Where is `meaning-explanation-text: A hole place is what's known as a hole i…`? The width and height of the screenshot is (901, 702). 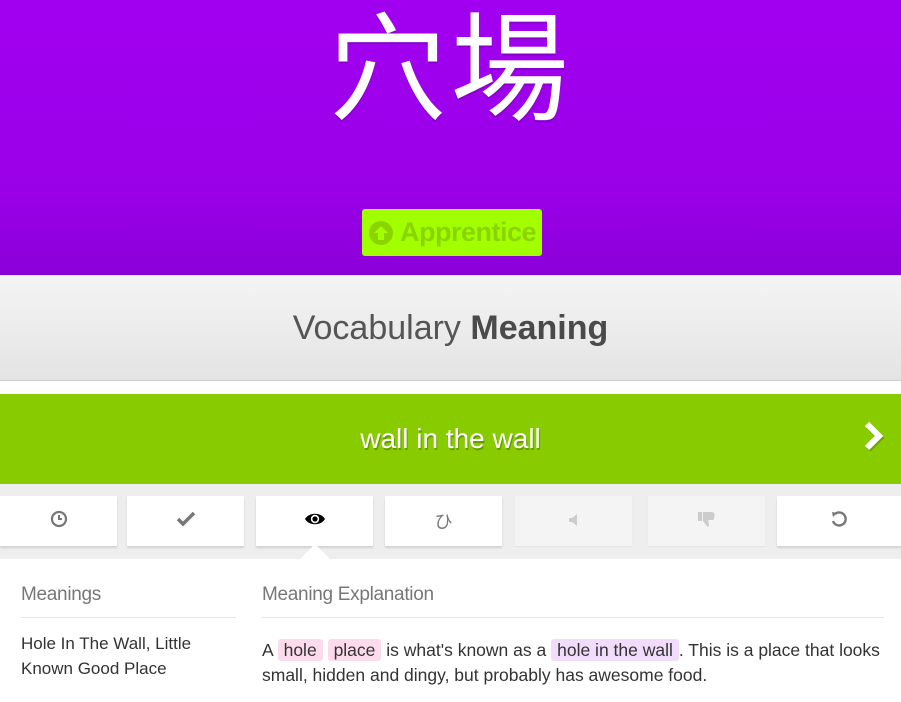 meaning-explanation-text: A hole place is what's known as a hole i… is located at coordinates (574, 663).